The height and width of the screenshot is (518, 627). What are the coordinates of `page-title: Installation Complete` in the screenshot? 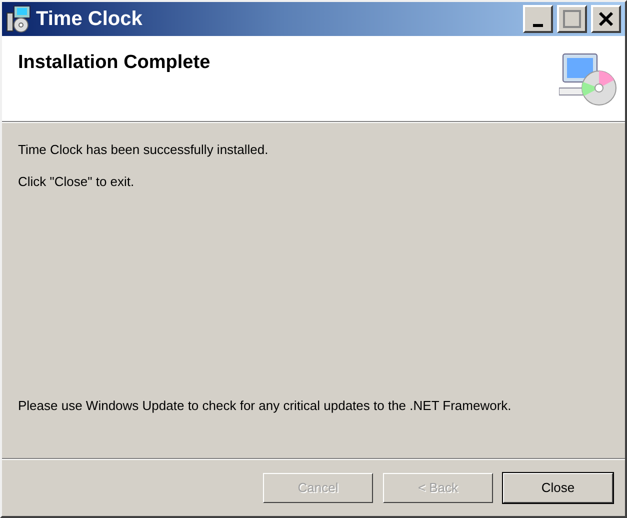 It's located at (114, 63).